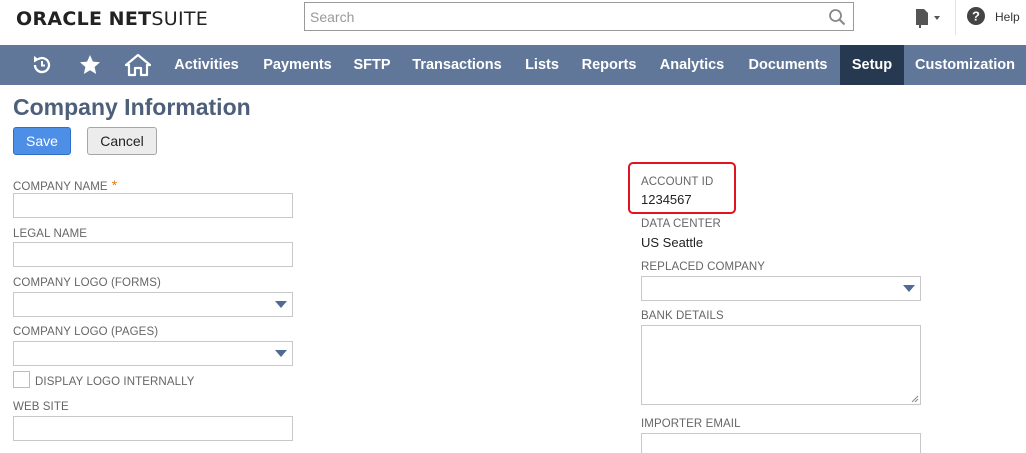 The height and width of the screenshot is (453, 1026). What do you see at coordinates (42, 141) in the screenshot?
I see `save-button: Save` at bounding box center [42, 141].